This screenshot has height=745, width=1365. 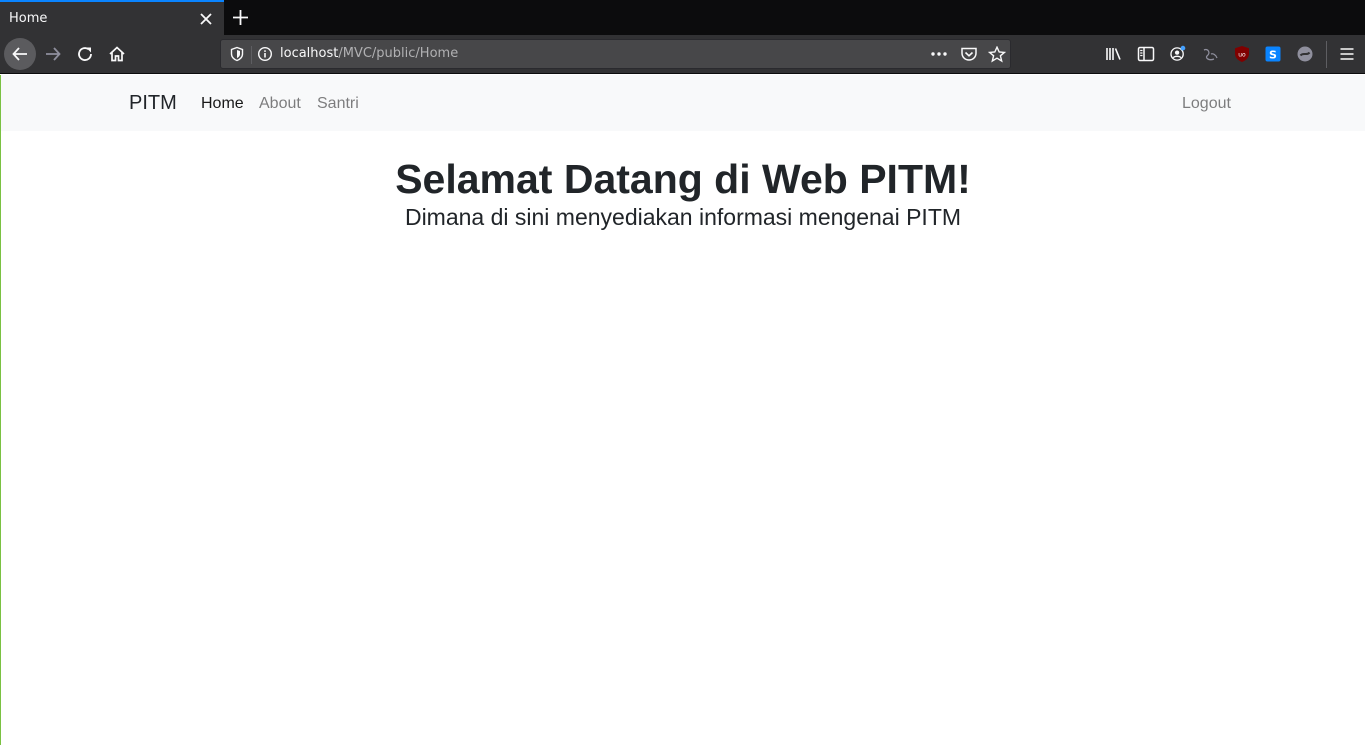 I want to click on forward-arrow-icon, so click(x=53, y=54).